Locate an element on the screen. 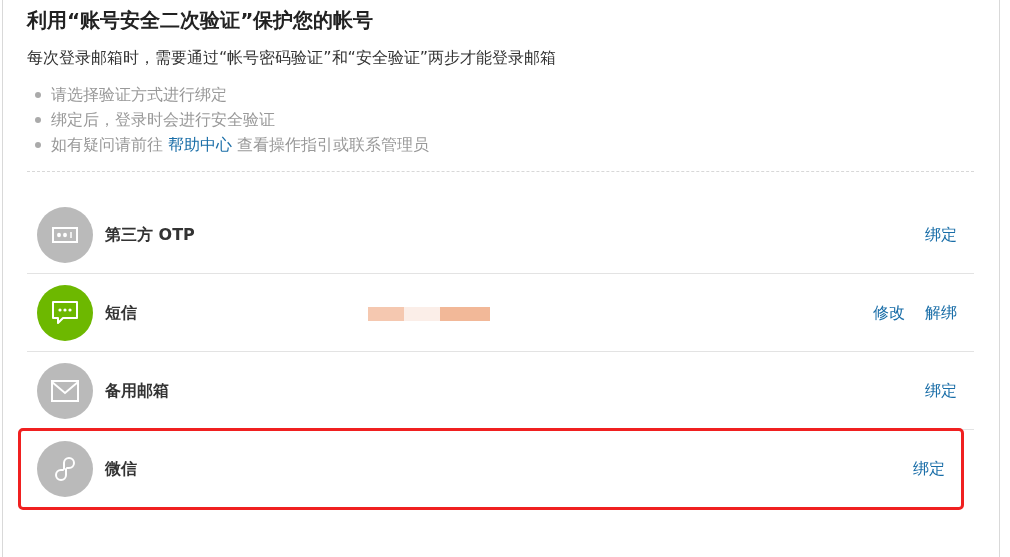  description: 每次登录邮箱时，需要通过“帐号密码验证”和“安全验证”两步才能登录邮箱 is located at coordinates (292, 58).